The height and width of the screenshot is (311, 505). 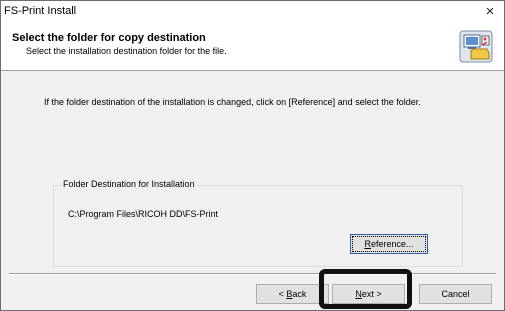 What do you see at coordinates (40, 11) in the screenshot?
I see `window-title: FS-Print Install` at bounding box center [40, 11].